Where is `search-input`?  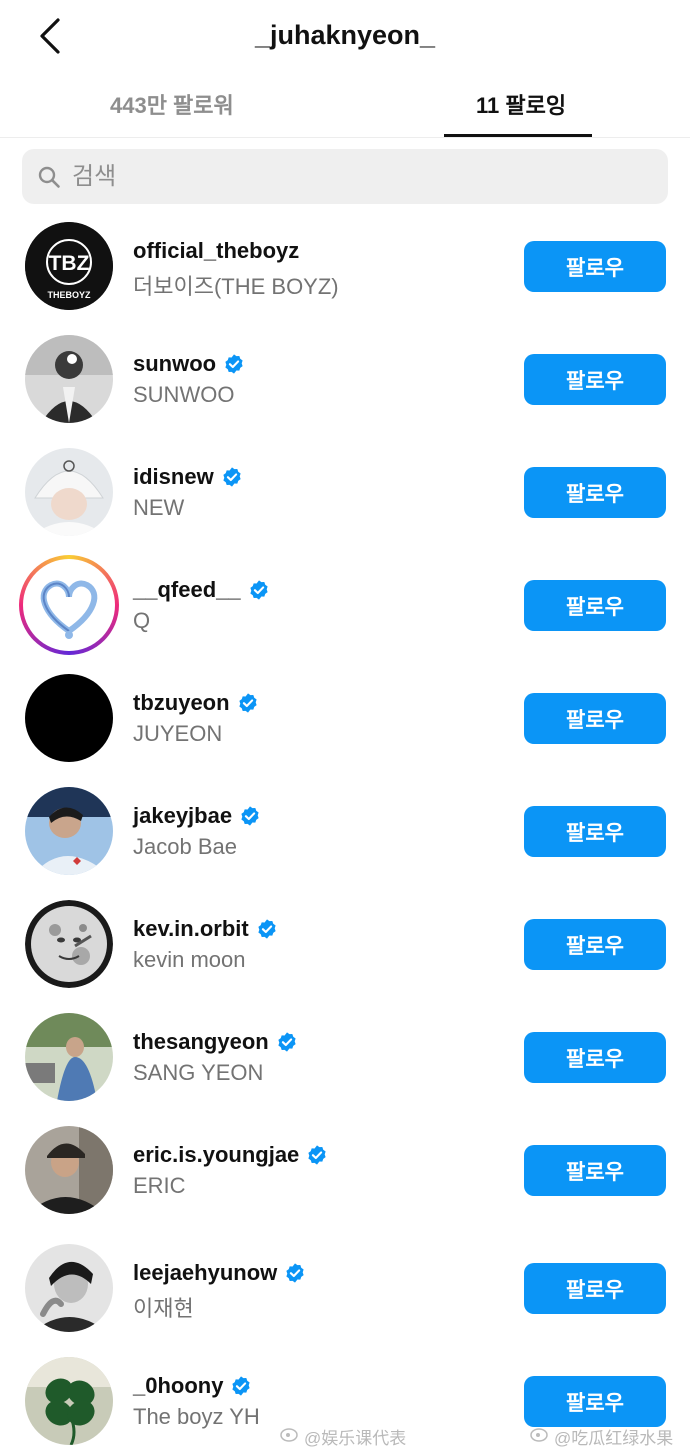 search-input is located at coordinates (352, 176).